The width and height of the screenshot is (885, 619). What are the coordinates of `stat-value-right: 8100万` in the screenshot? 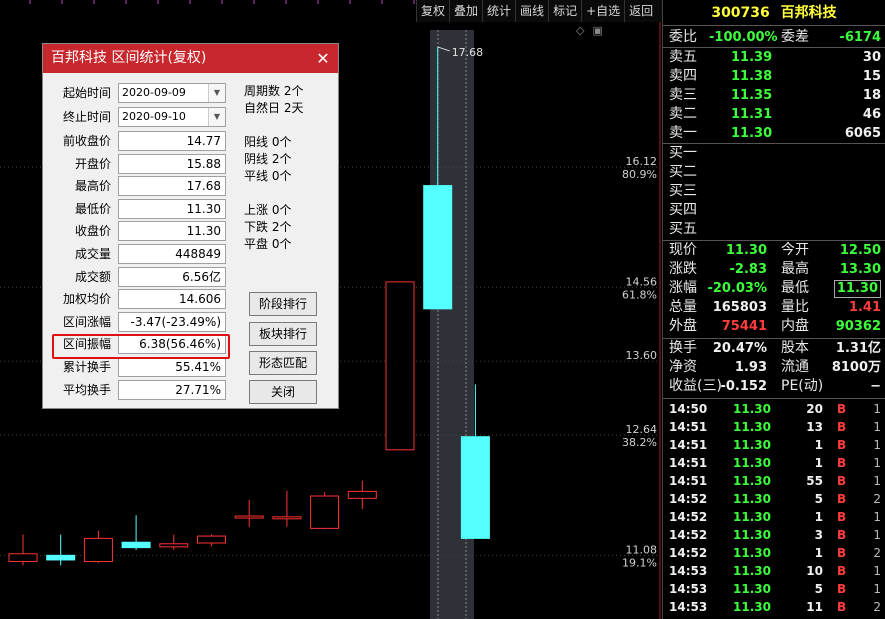 It's located at (856, 367).